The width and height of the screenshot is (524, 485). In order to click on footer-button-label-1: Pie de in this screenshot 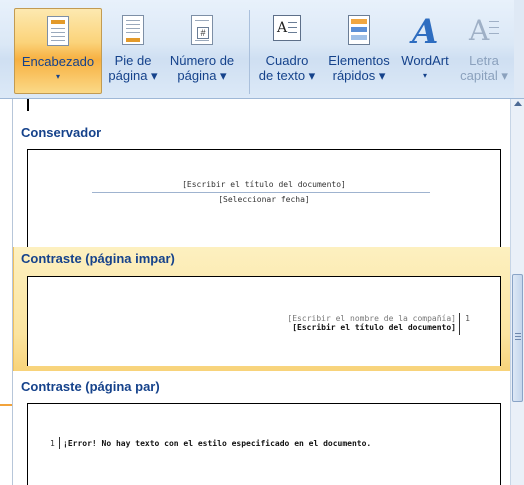, I will do `click(133, 60)`.